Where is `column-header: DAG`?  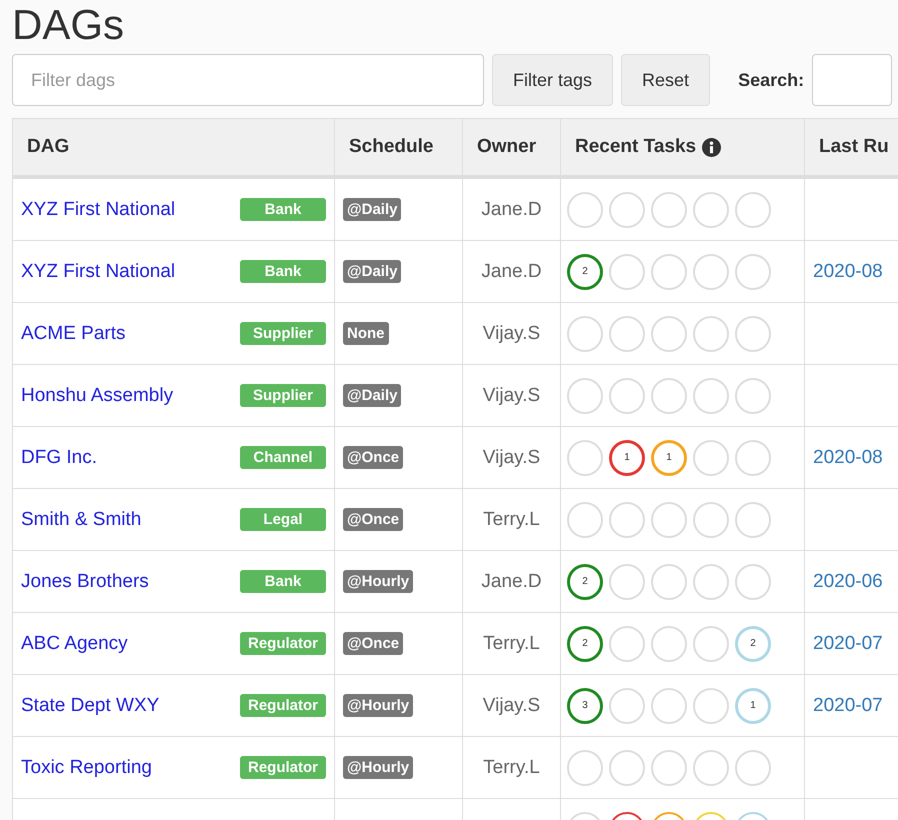 column-header: DAG is located at coordinates (173, 147).